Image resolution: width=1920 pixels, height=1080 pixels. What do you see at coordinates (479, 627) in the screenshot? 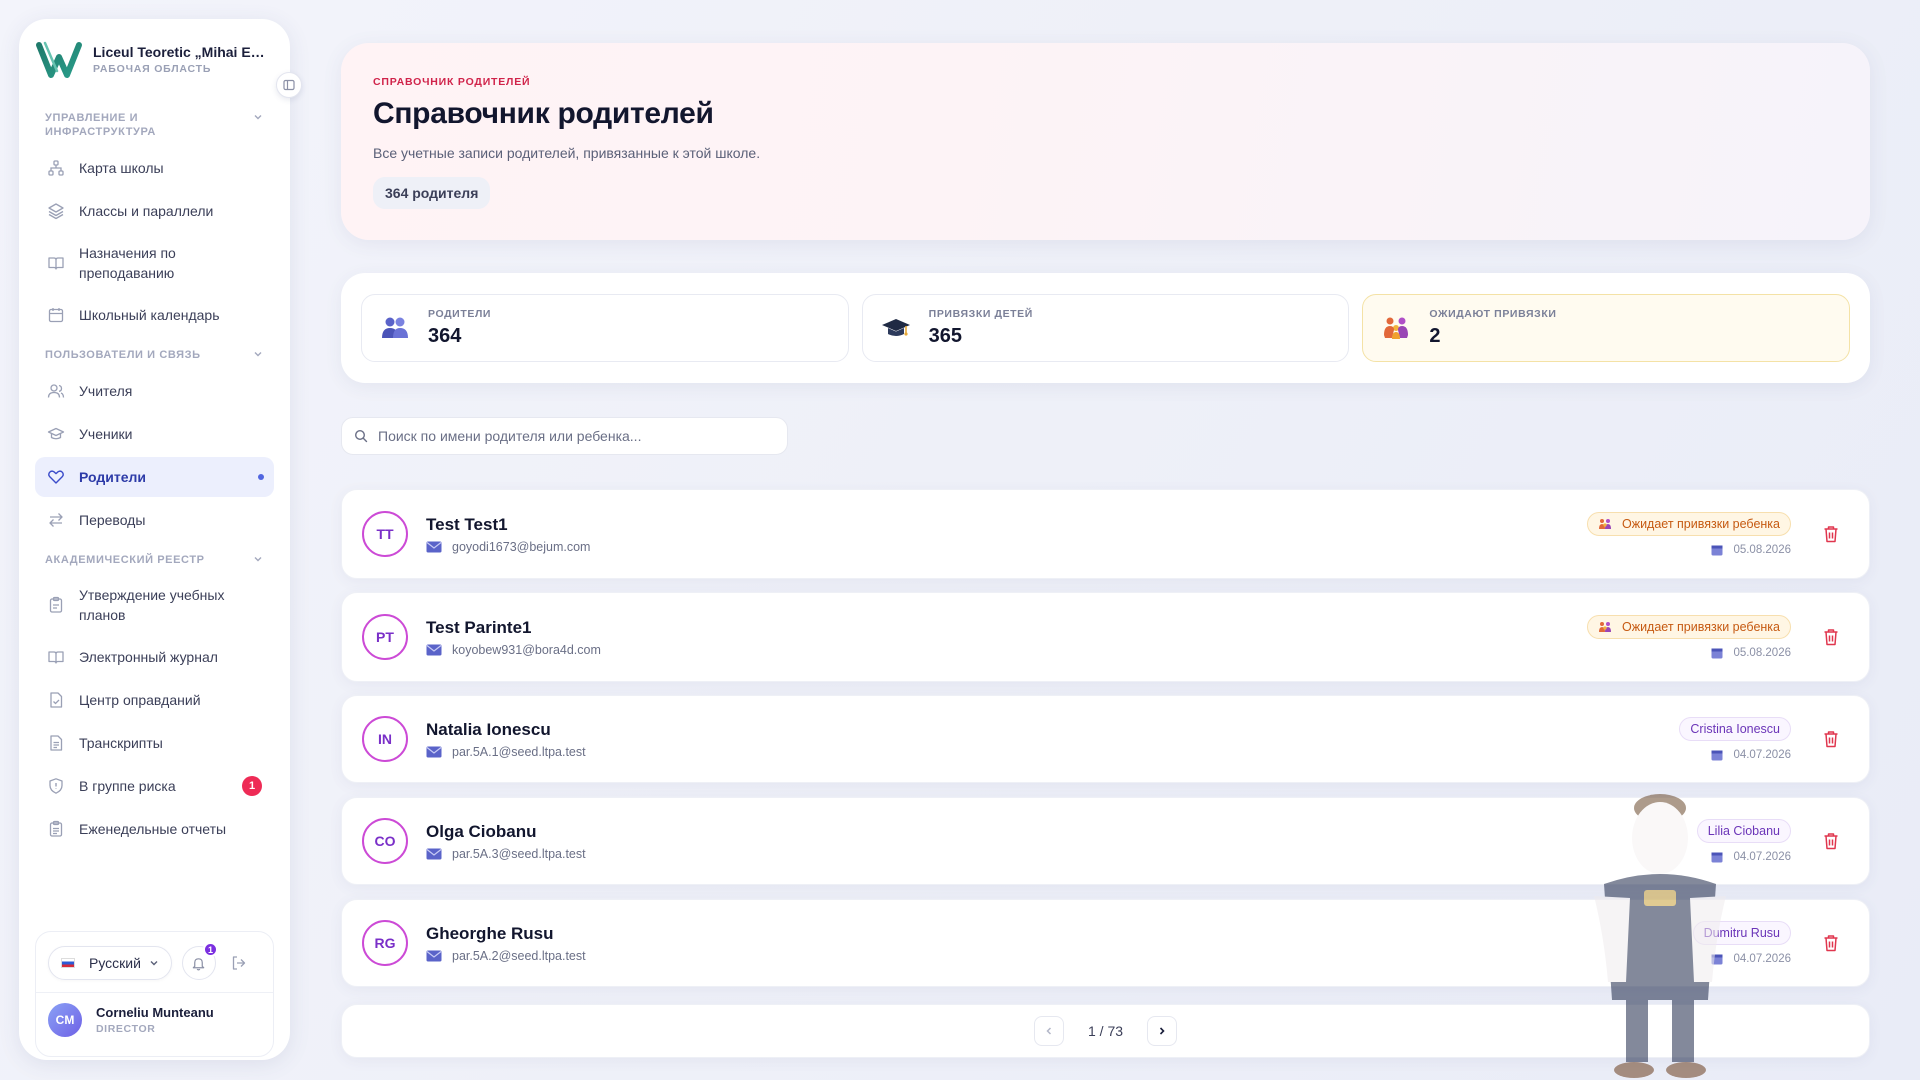
I see `parent-name: Test Parinte1` at bounding box center [479, 627].